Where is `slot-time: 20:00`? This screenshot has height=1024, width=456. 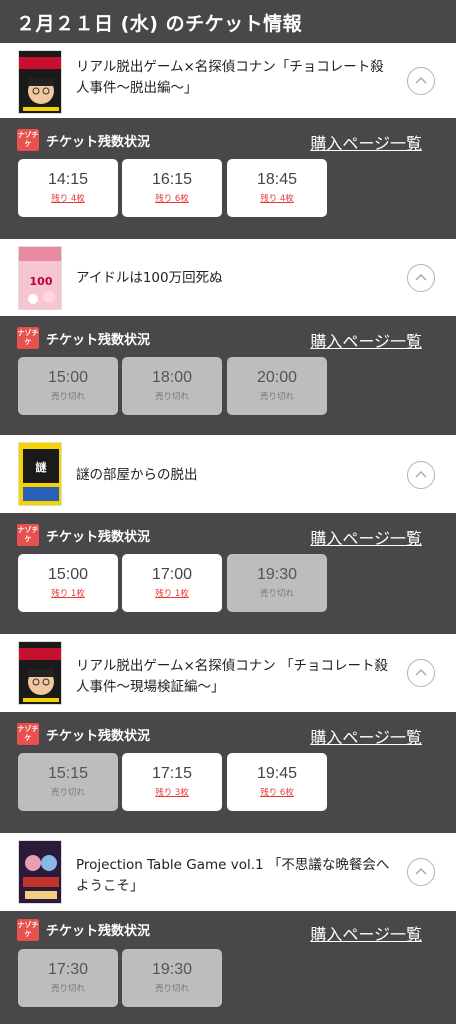
slot-time: 20:00 is located at coordinates (277, 377).